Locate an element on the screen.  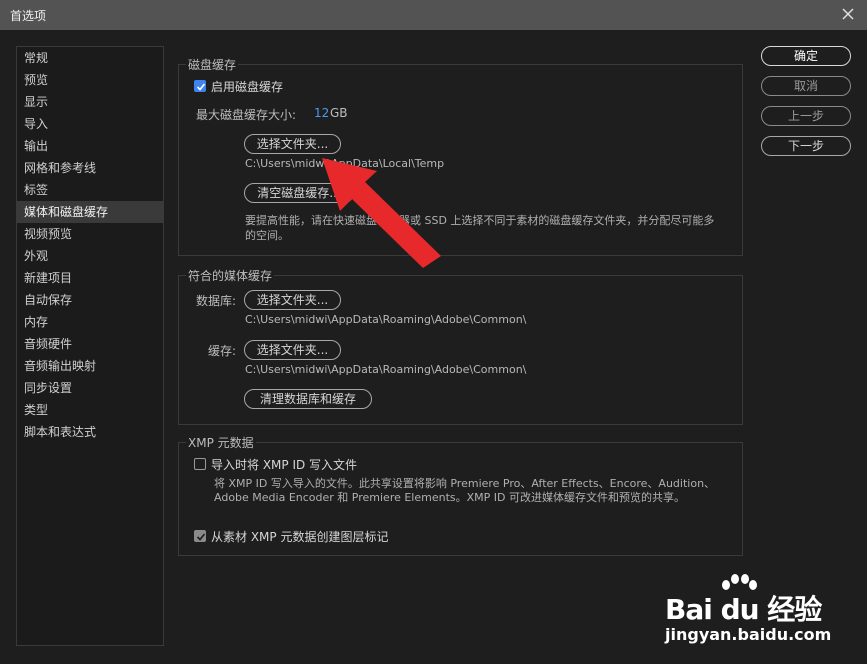
database-label: 数据库: is located at coordinates (216, 301).